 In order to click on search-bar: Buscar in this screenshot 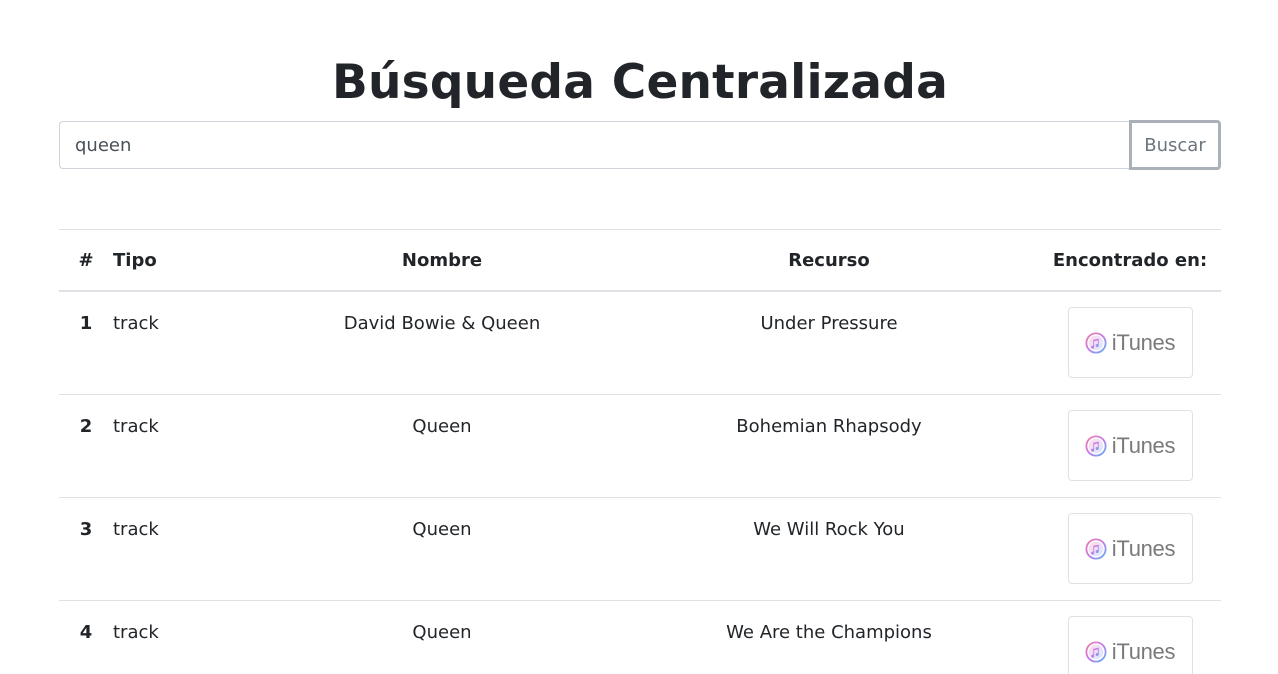, I will do `click(640, 145)`.